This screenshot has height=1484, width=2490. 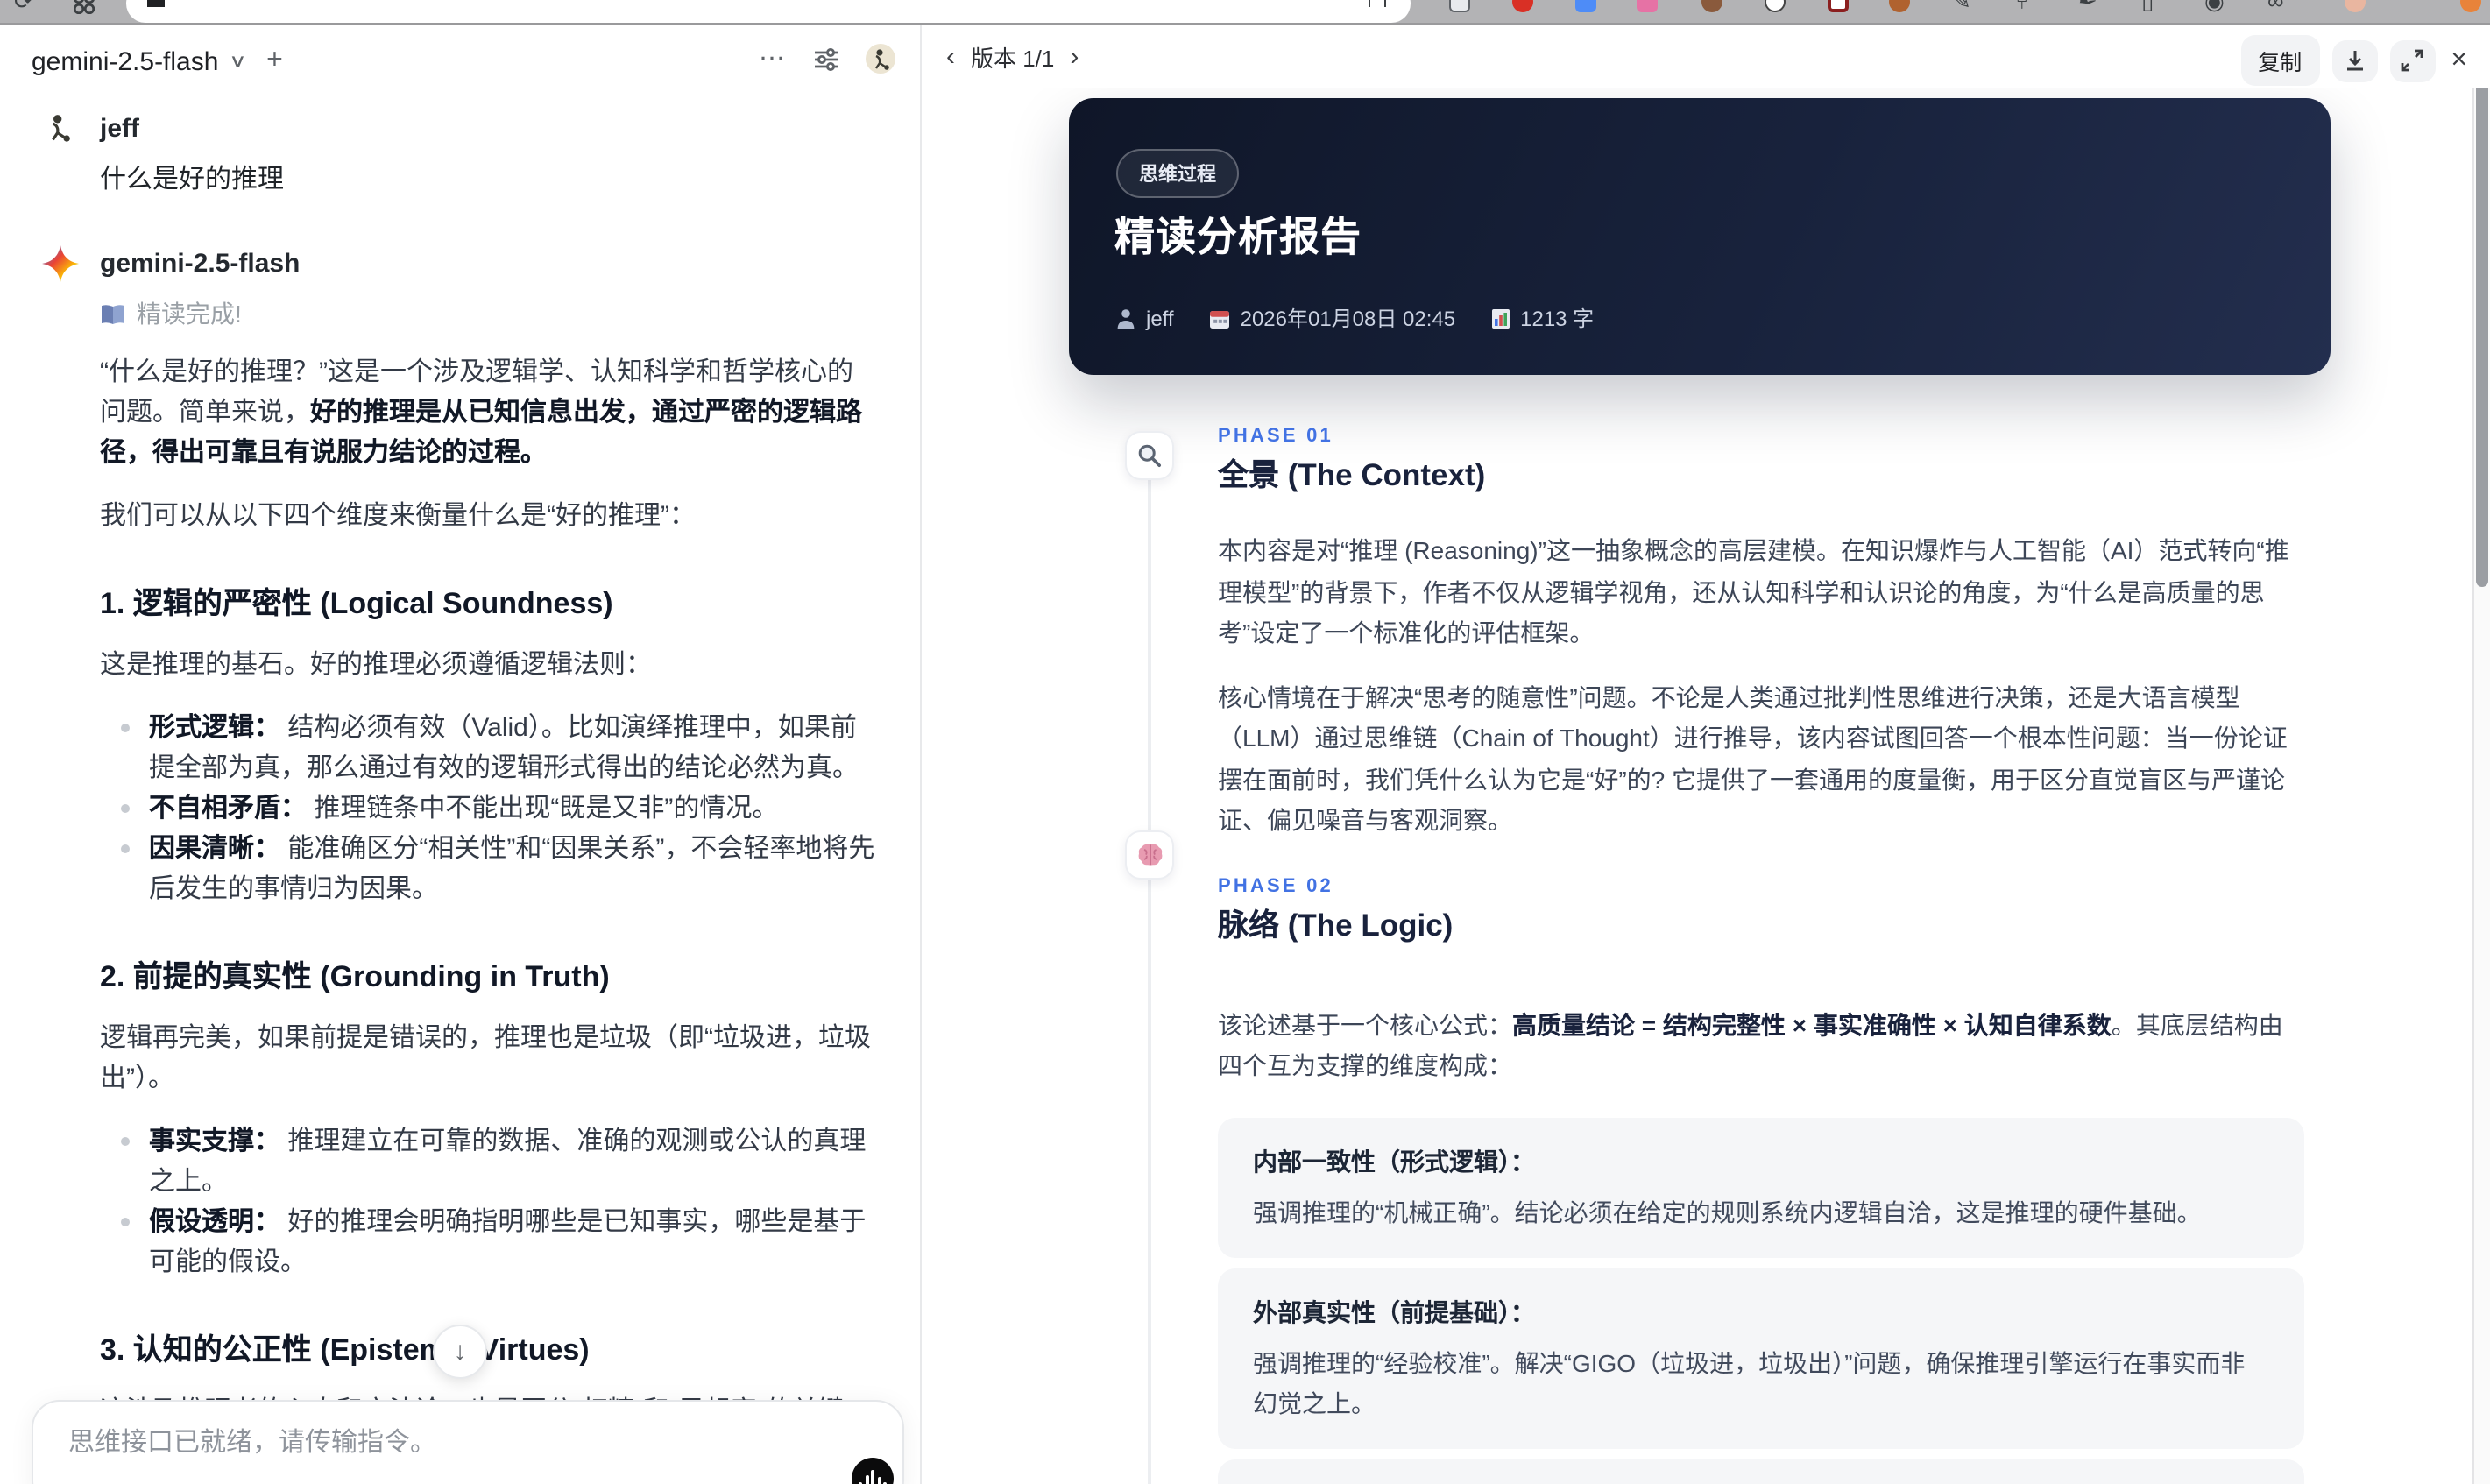 I want to click on calendar-icon, so click(x=1219, y=319).